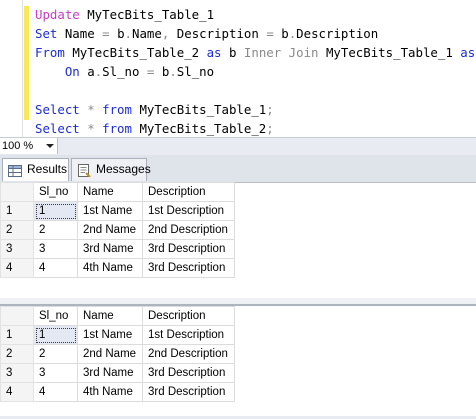 The image size is (476, 419). Describe the element at coordinates (18, 146) in the screenshot. I see `zoom-value: 100 %` at that location.